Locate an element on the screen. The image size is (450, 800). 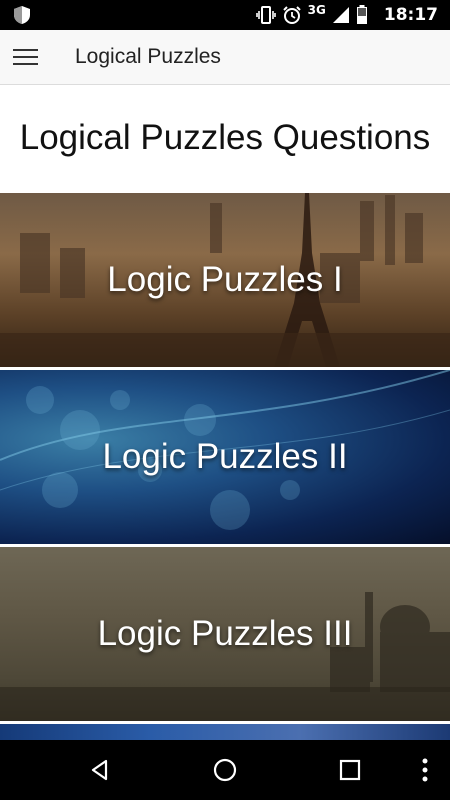
home-icon is located at coordinates (225, 770).